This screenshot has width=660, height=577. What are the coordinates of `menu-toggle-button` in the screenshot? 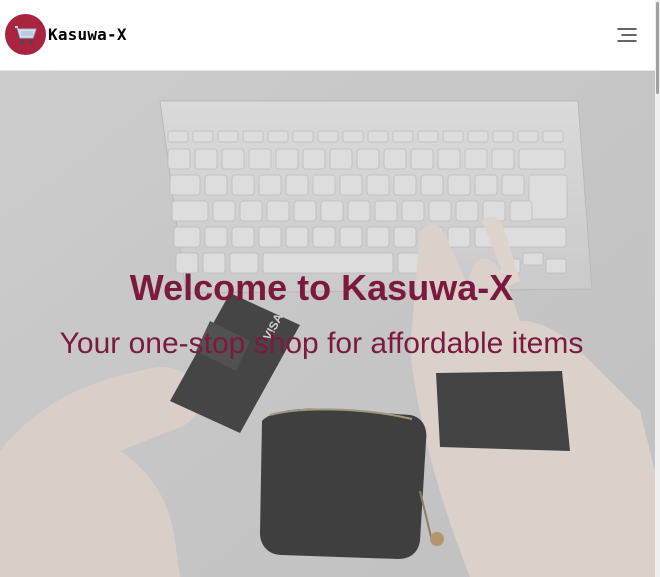 It's located at (627, 35).